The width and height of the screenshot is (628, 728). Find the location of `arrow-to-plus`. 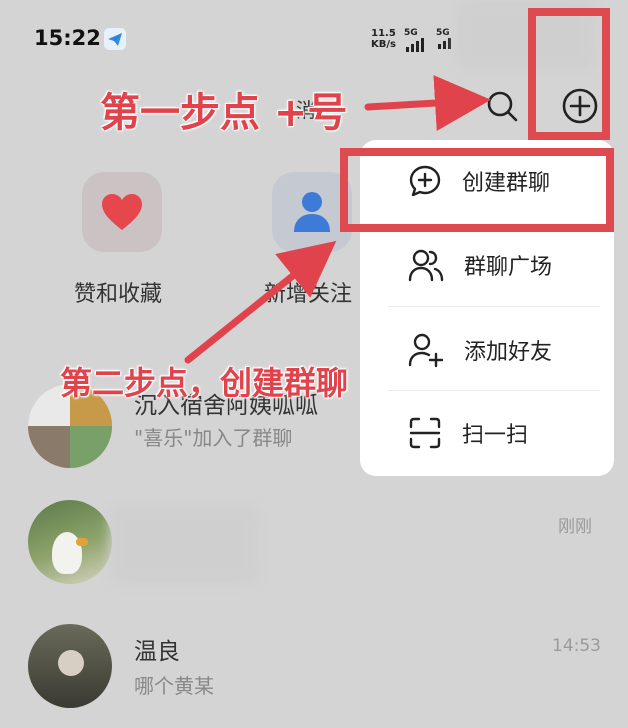

arrow-to-plus is located at coordinates (427, 103).